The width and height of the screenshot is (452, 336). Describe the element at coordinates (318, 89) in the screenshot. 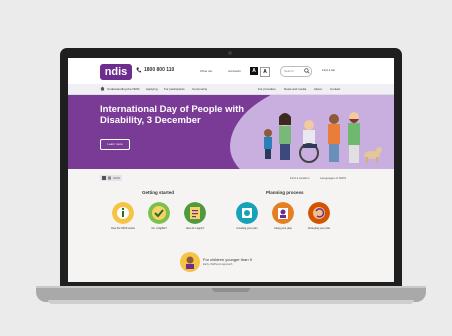

I see `nav-item-about: About` at that location.